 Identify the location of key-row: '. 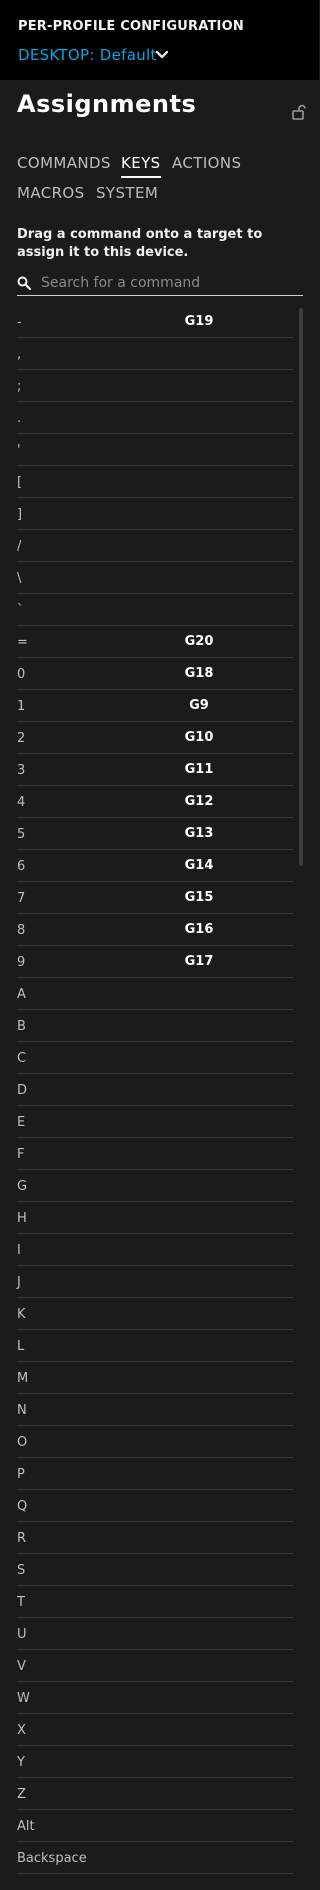
(155, 450).